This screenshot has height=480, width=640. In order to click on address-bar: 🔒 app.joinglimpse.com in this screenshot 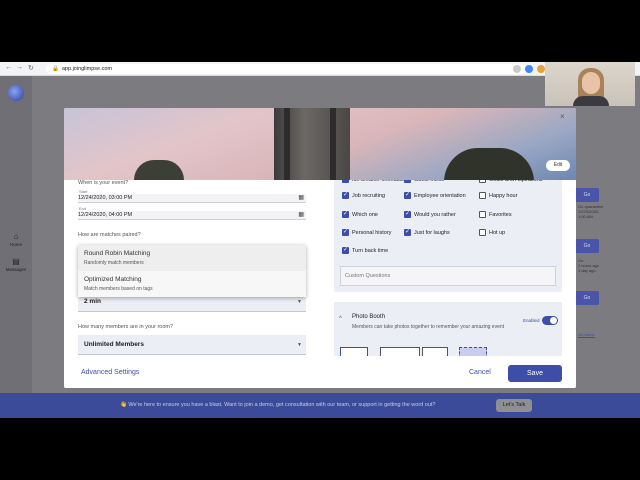, I will do `click(286, 69)`.